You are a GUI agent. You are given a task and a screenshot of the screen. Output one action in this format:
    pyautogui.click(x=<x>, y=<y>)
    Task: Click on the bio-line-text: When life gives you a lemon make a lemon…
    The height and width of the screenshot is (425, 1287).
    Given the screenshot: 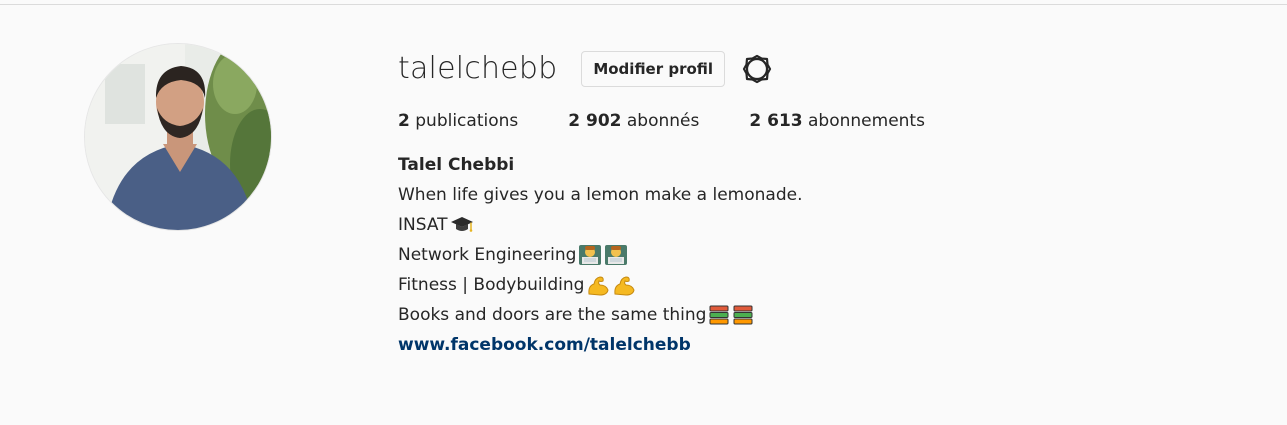 What is the action you would take?
    pyautogui.click(x=600, y=195)
    